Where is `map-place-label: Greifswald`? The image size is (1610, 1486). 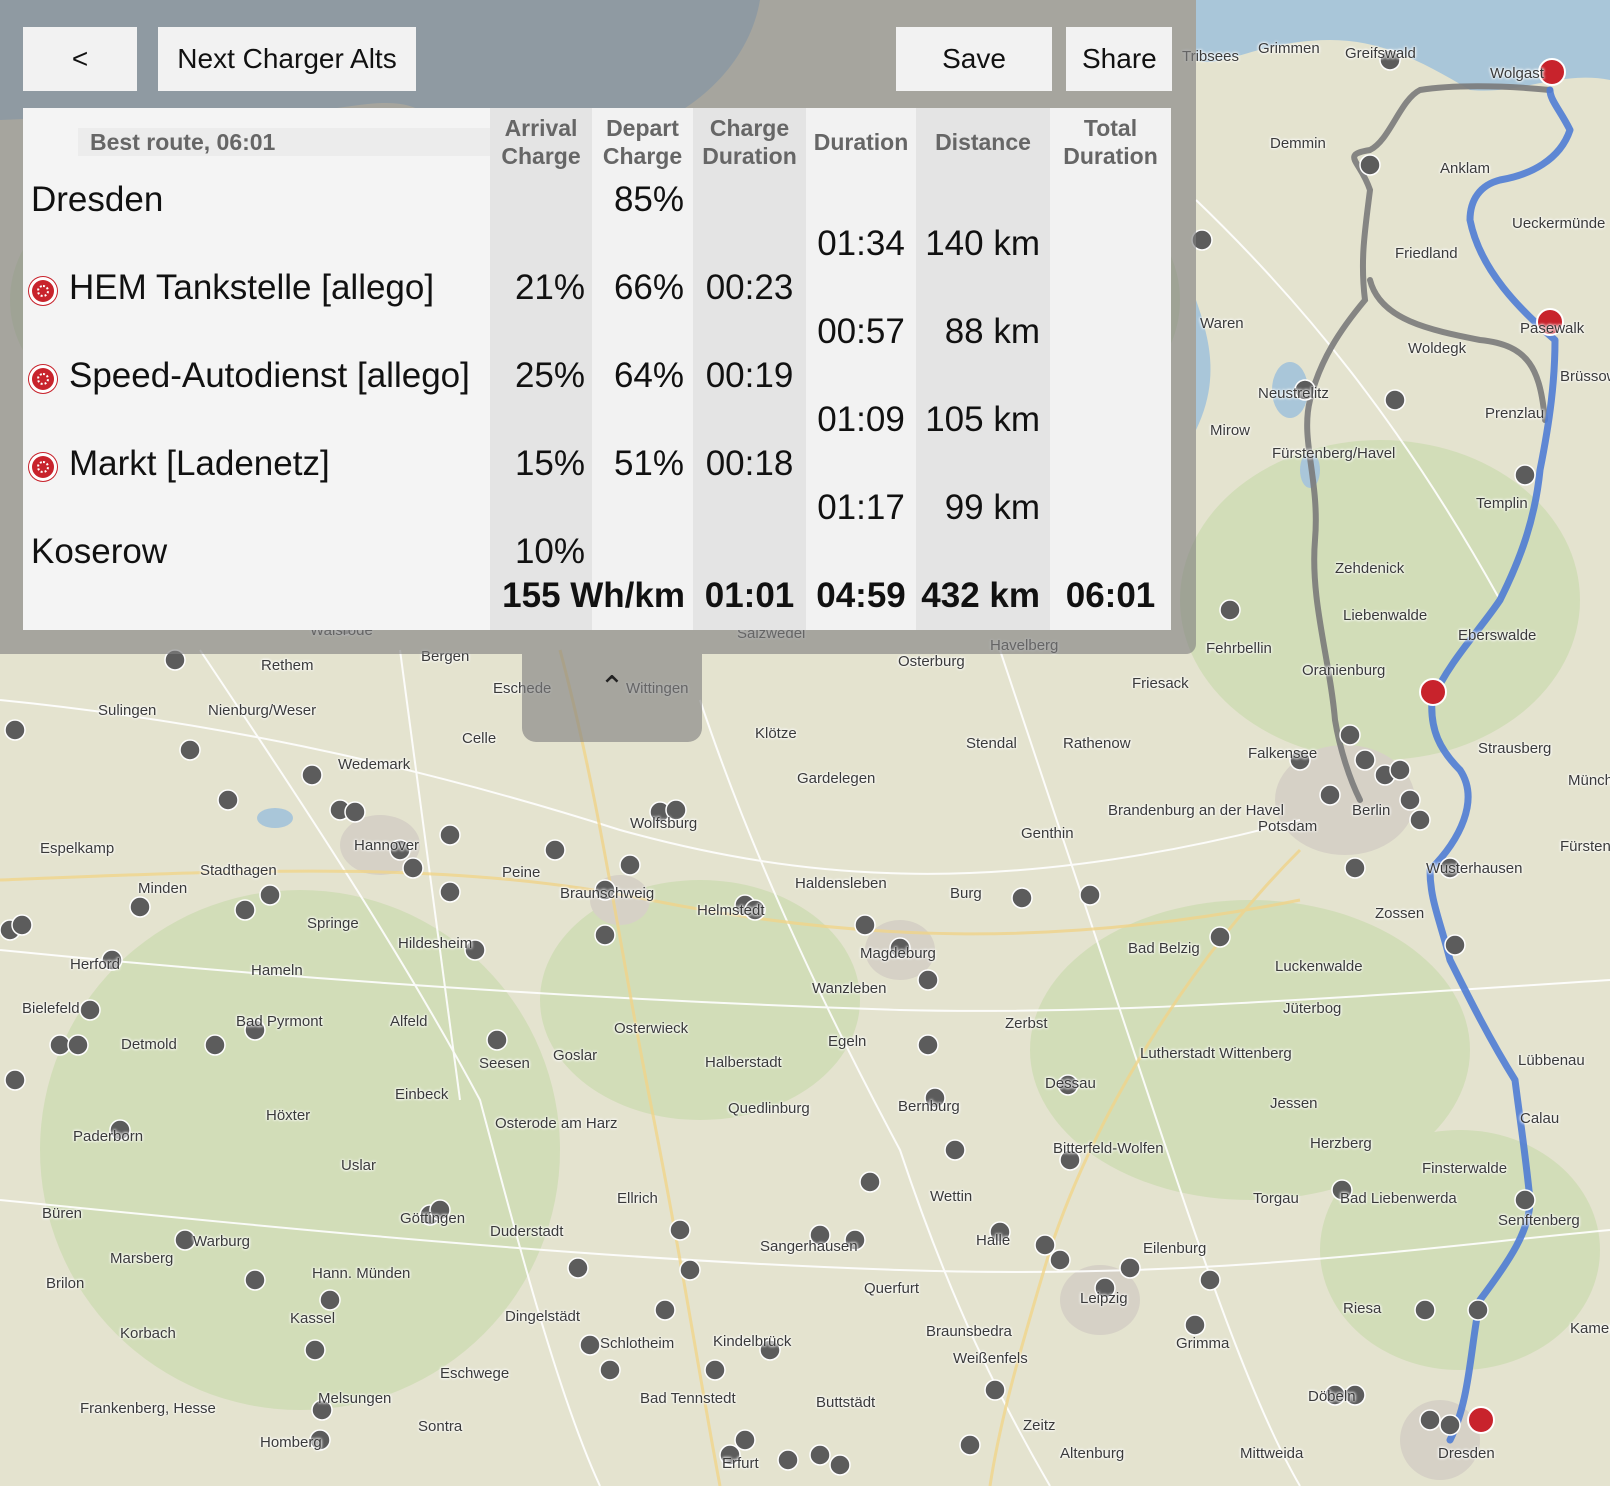
map-place-label: Greifswald is located at coordinates (1380, 53).